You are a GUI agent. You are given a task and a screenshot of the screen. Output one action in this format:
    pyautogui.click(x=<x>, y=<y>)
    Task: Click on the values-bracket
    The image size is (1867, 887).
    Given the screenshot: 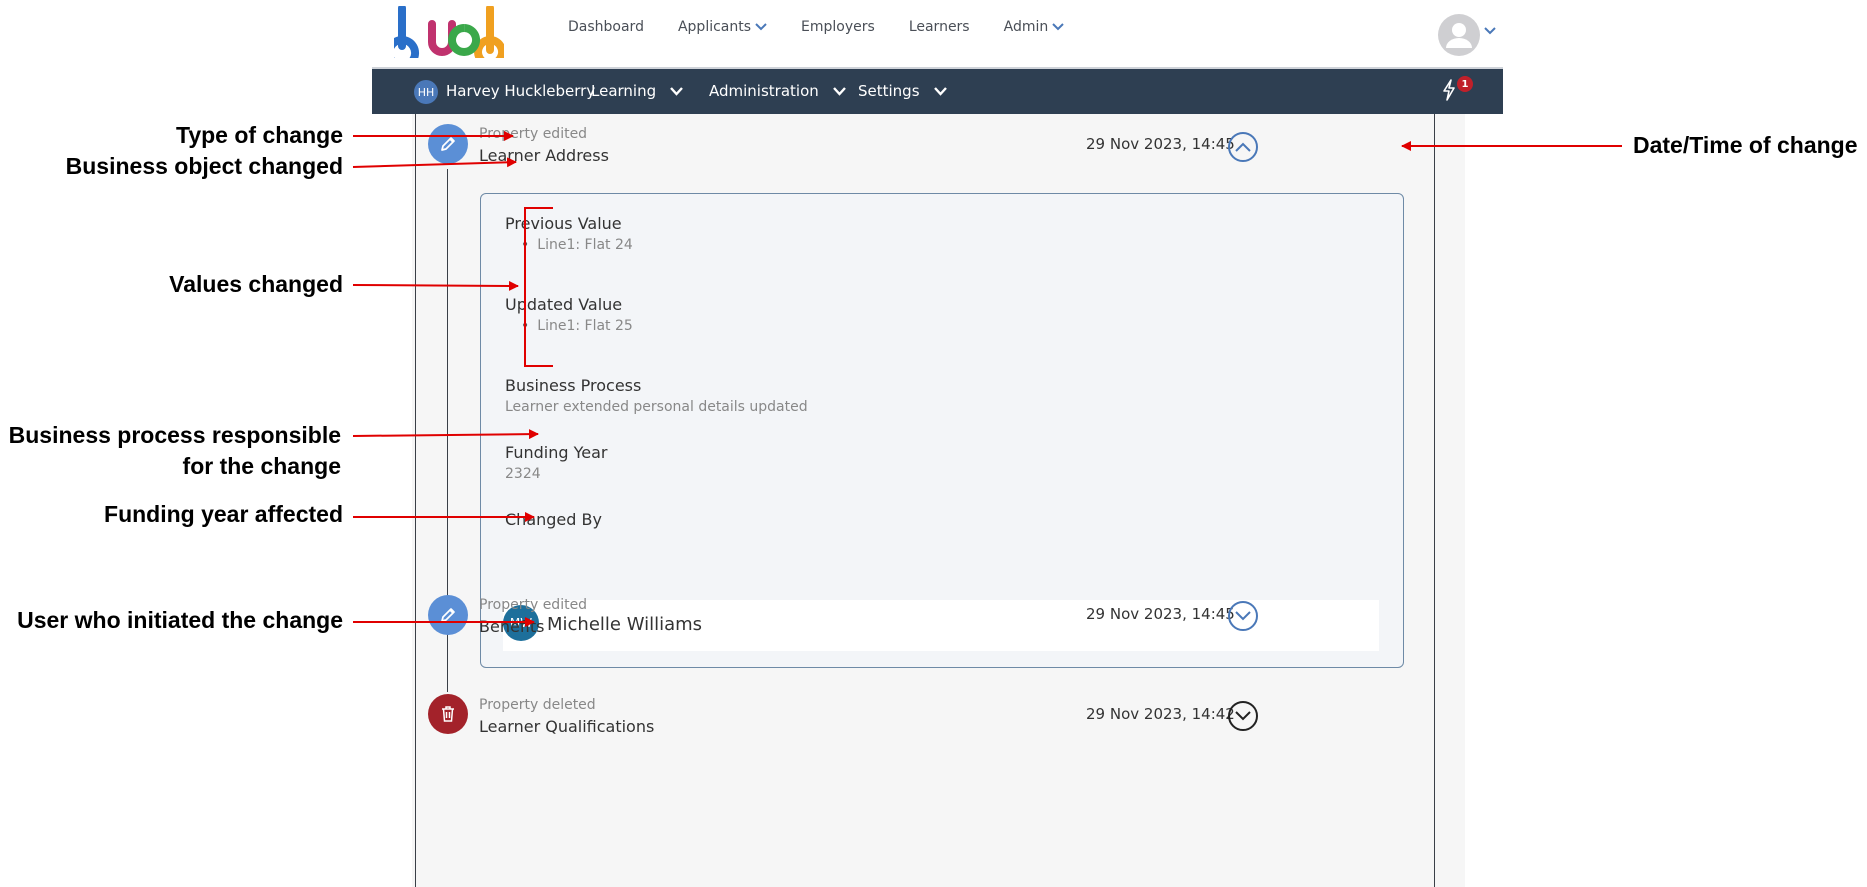 What is the action you would take?
    pyautogui.click(x=538, y=287)
    